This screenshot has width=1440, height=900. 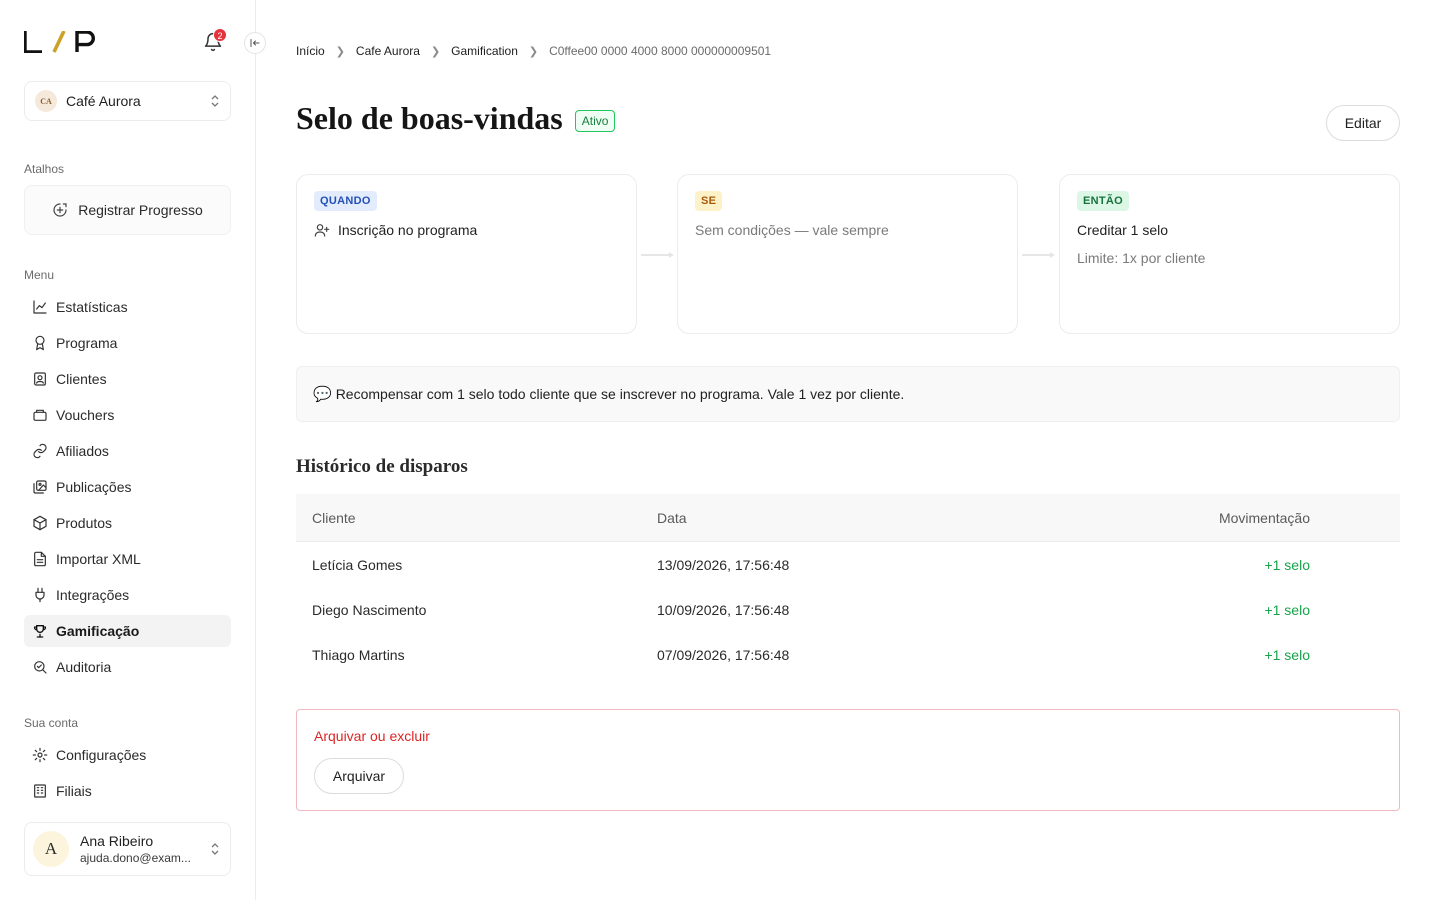 I want to click on if-tag: SE, so click(x=709, y=201).